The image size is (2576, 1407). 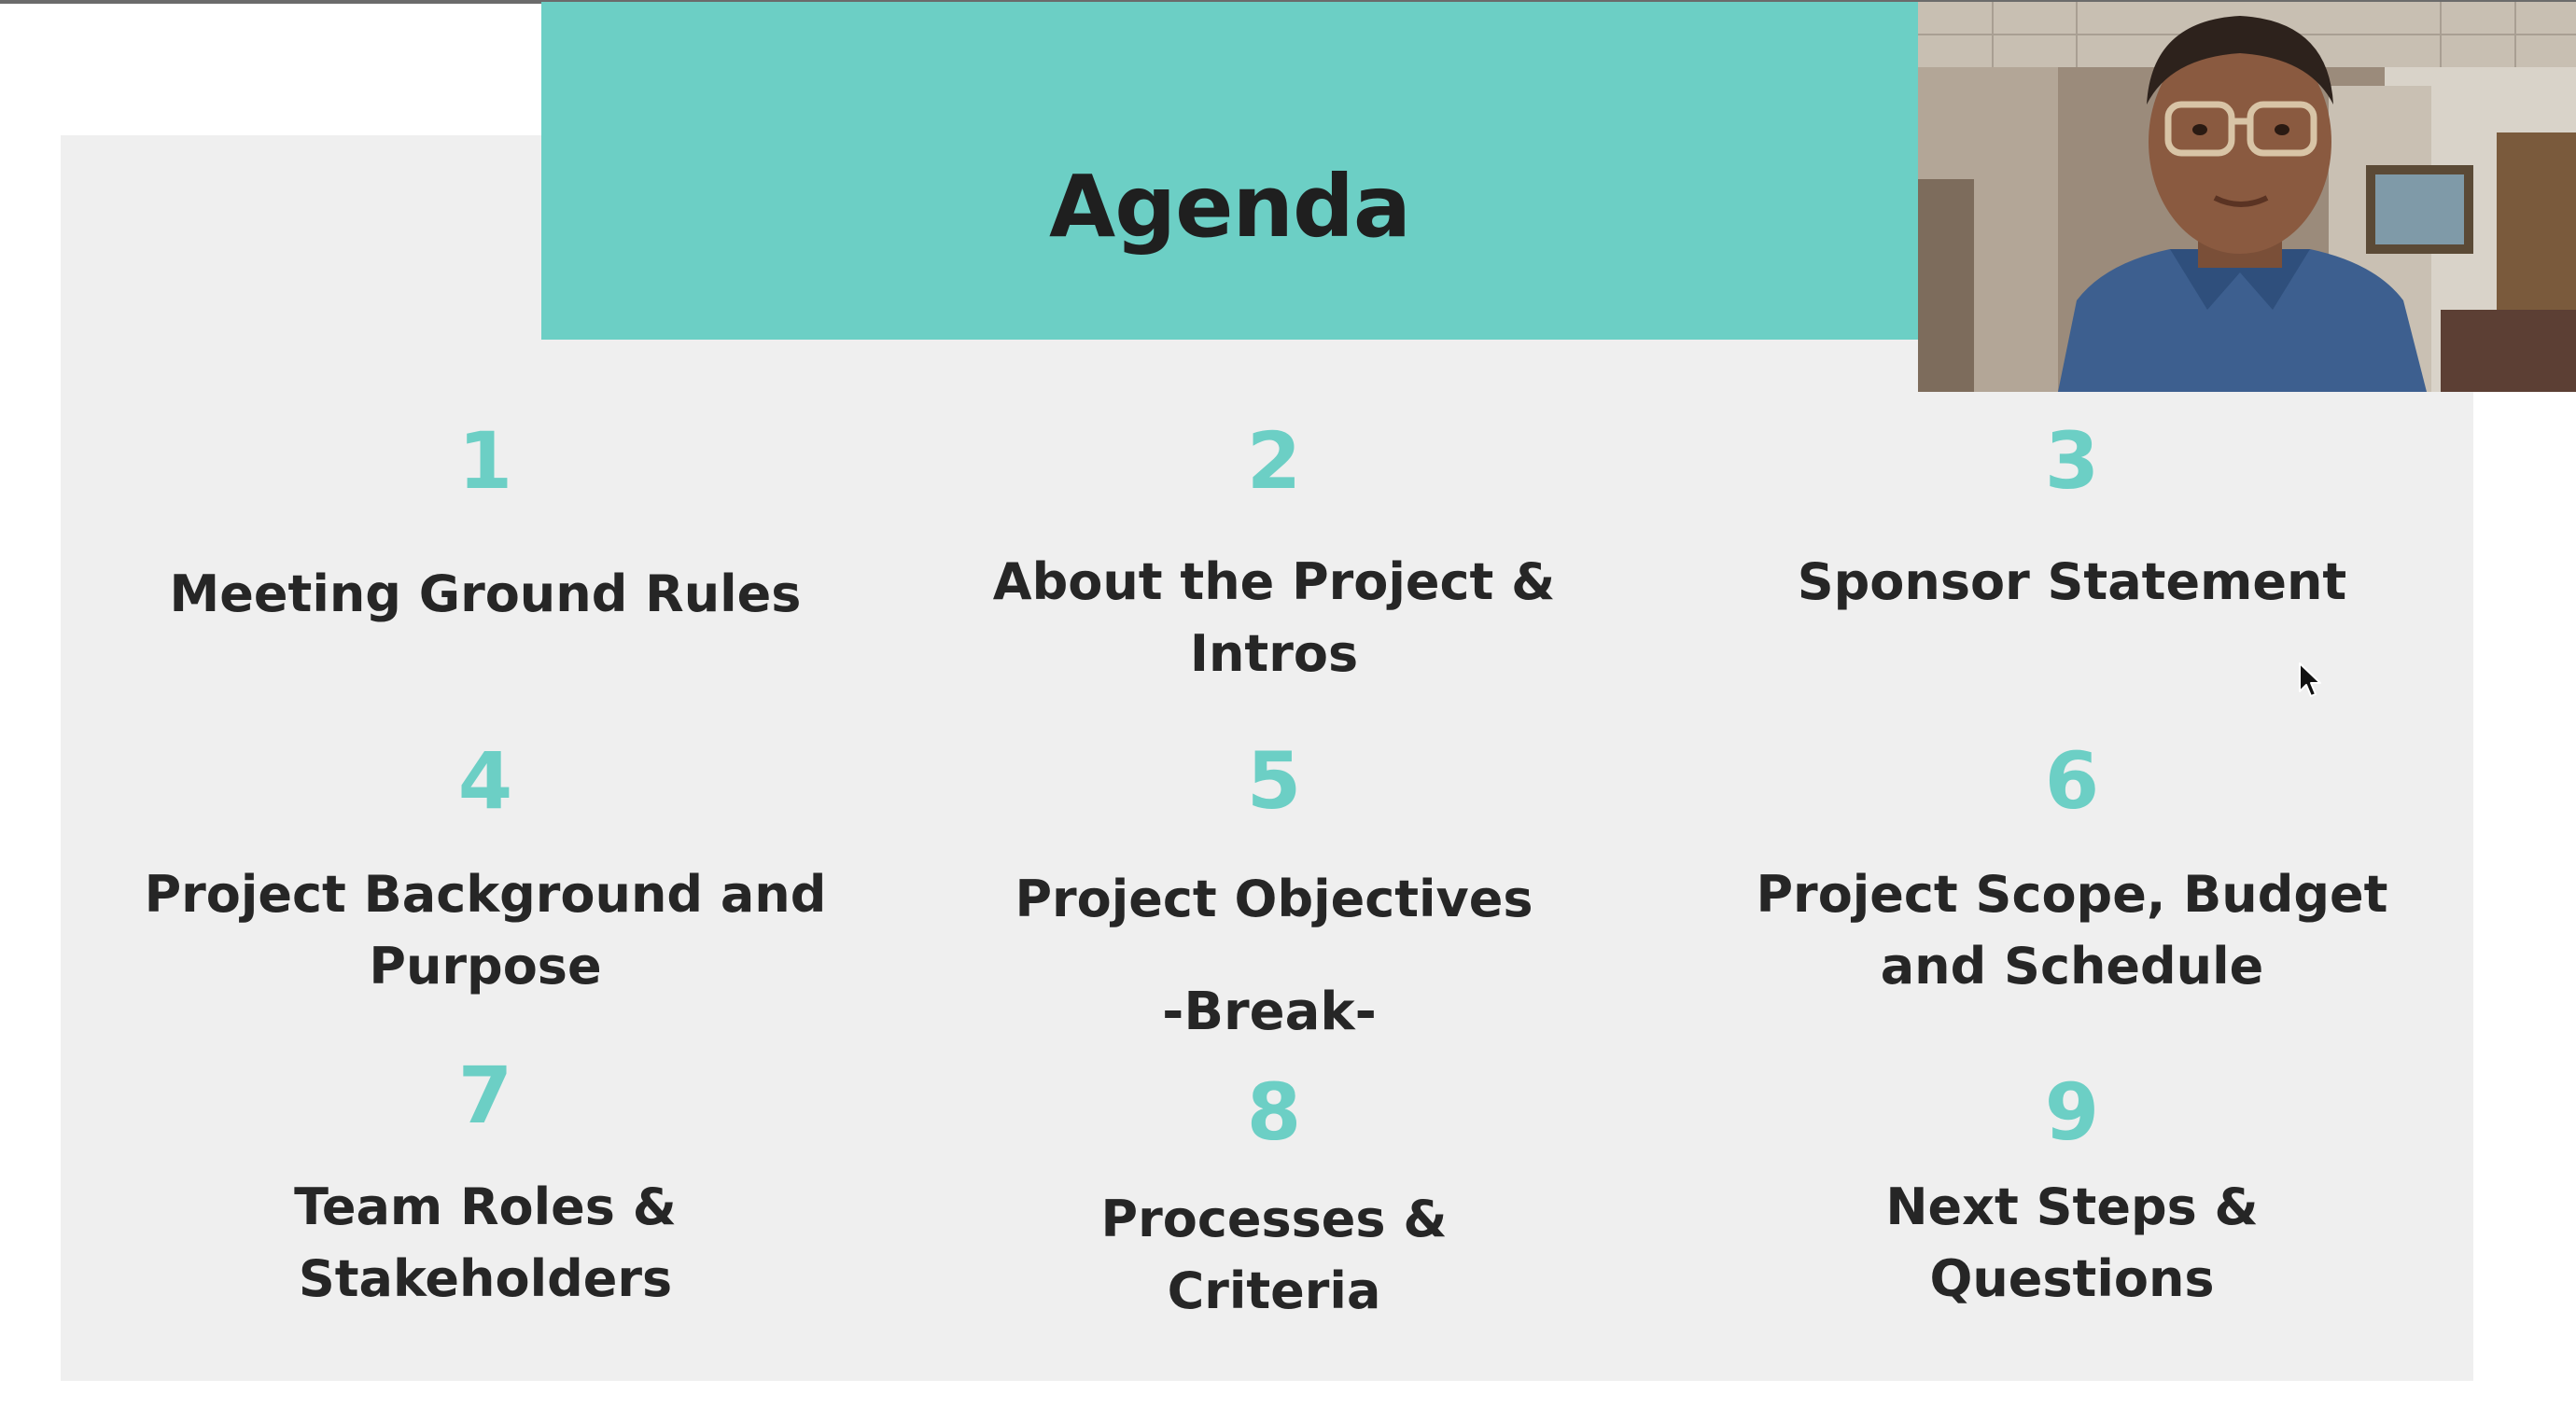 I want to click on agenda-item-6-label-text: Project Scope, Budget and Schedule, so click(x=2072, y=930).